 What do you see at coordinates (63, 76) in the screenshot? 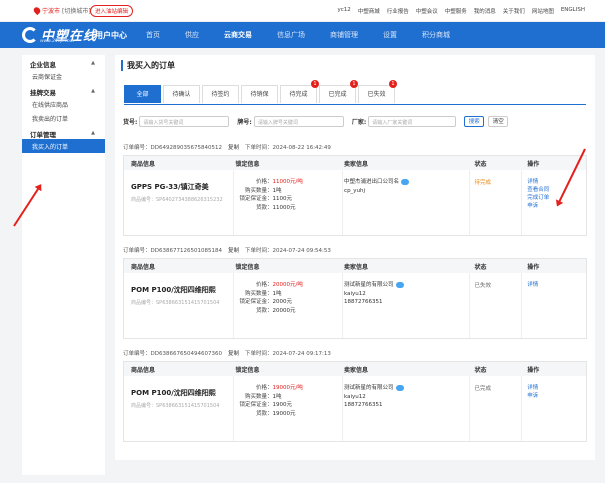
I see `sidebar-item-deposit: 云商保证金` at bounding box center [63, 76].